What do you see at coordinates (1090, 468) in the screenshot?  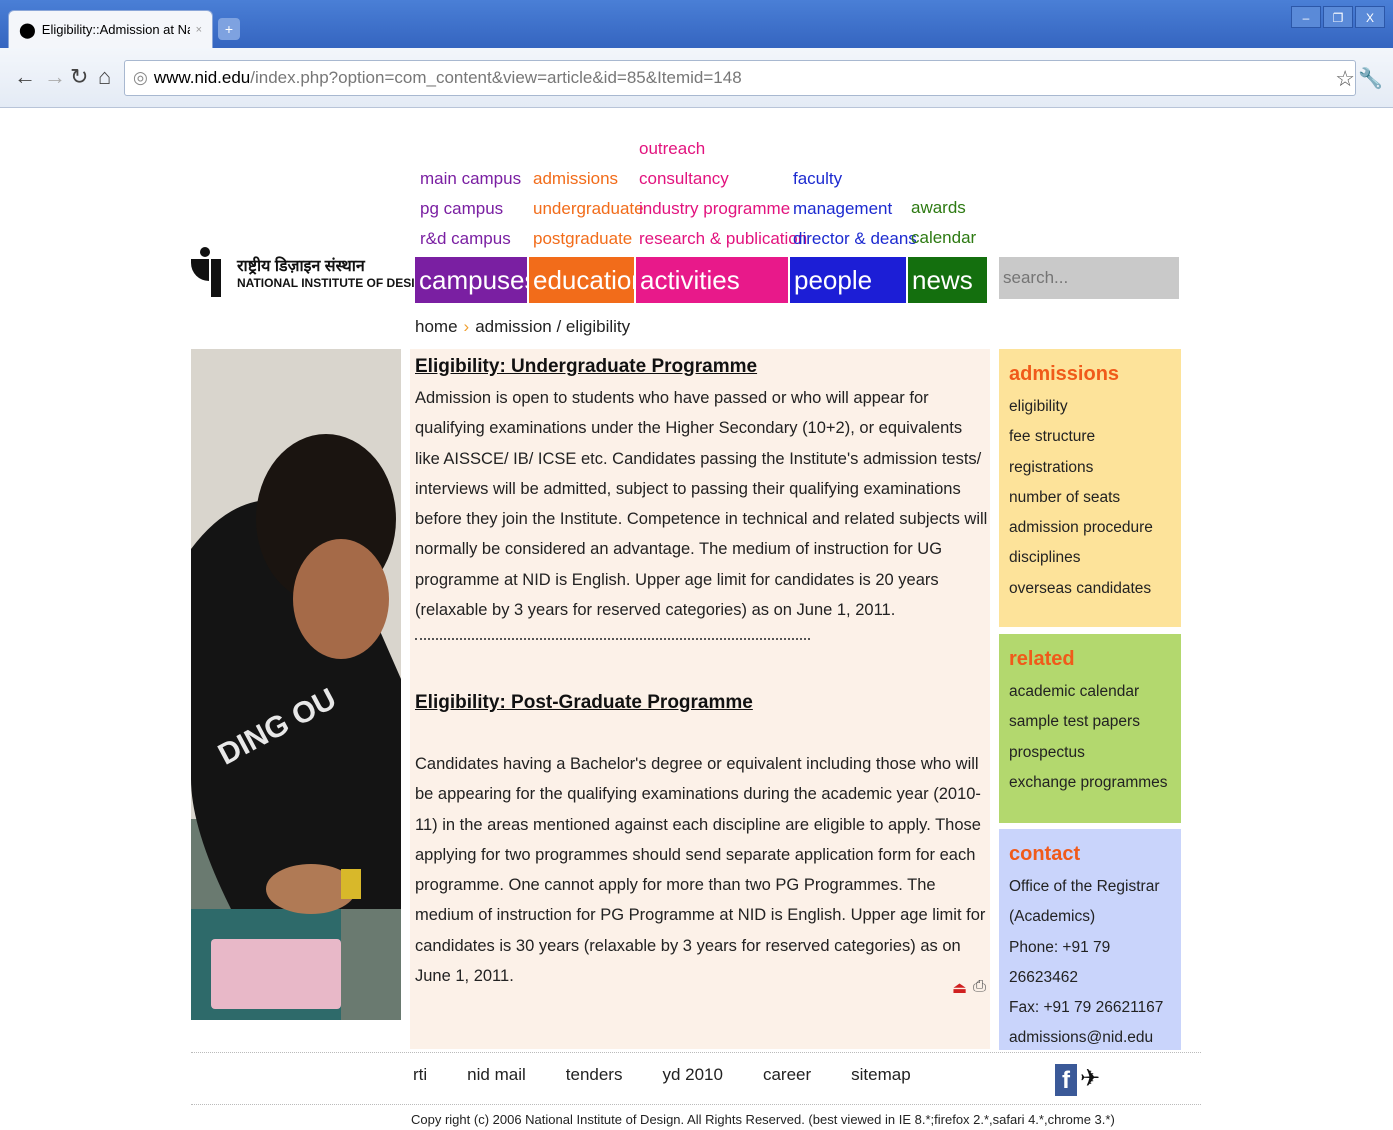 I see `link-registrations: registrations` at bounding box center [1090, 468].